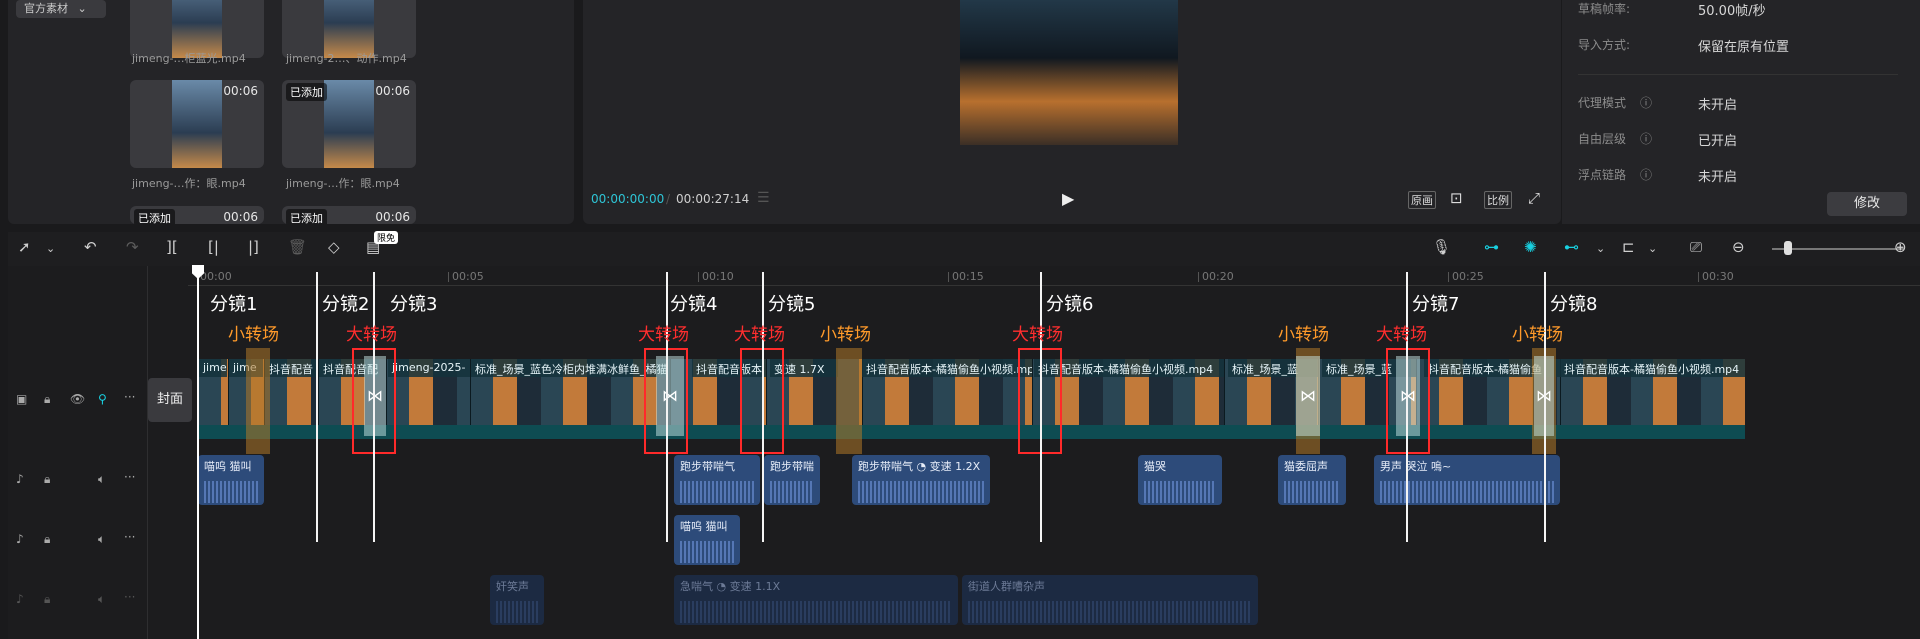  What do you see at coordinates (234, 304) in the screenshot?
I see `cut-label: 分镜1` at bounding box center [234, 304].